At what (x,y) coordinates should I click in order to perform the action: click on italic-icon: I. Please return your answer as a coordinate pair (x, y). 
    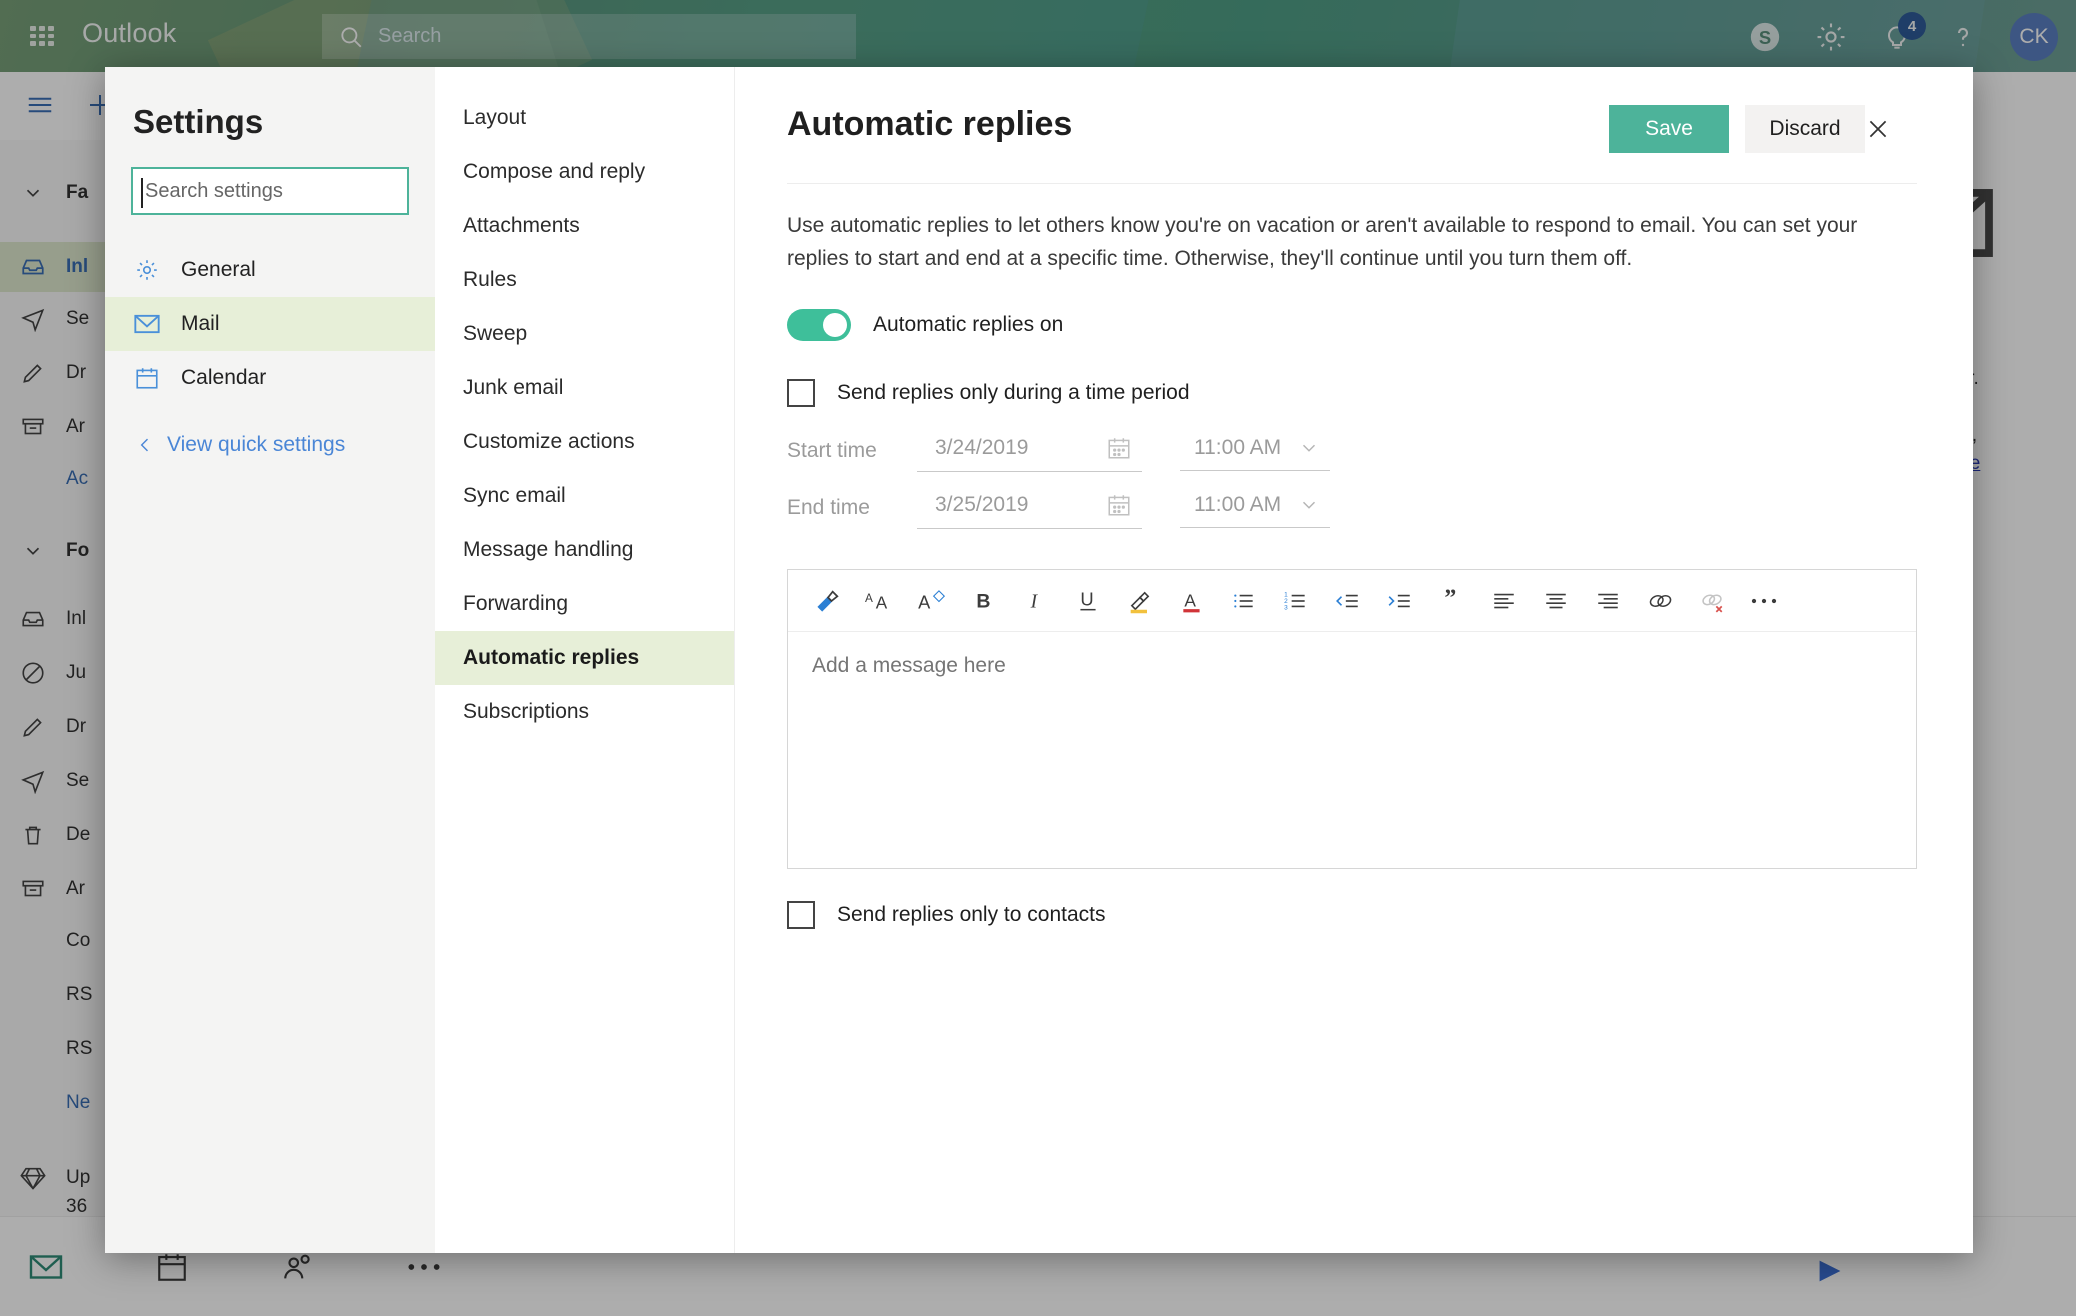
    Looking at the image, I should click on (1036, 601).